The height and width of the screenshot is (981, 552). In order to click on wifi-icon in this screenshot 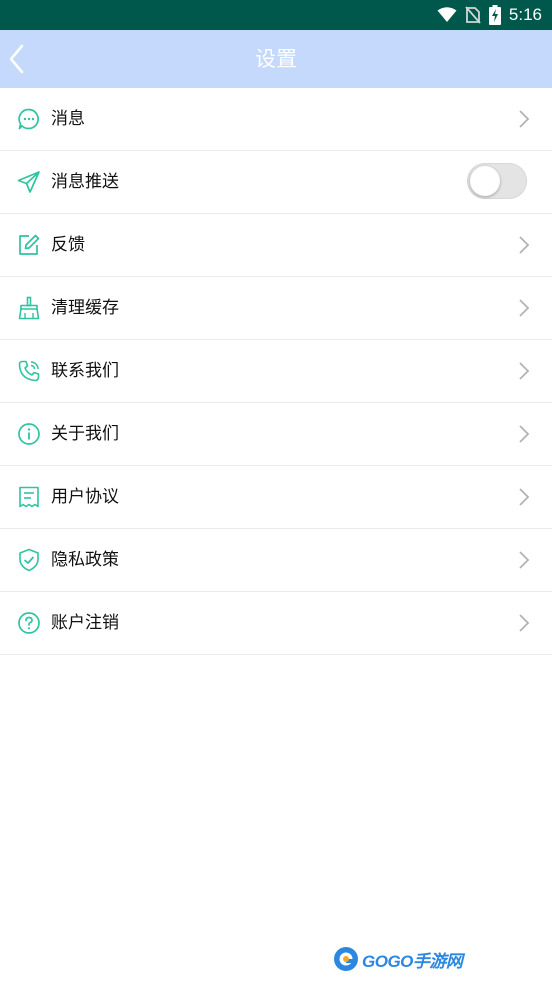, I will do `click(447, 14)`.